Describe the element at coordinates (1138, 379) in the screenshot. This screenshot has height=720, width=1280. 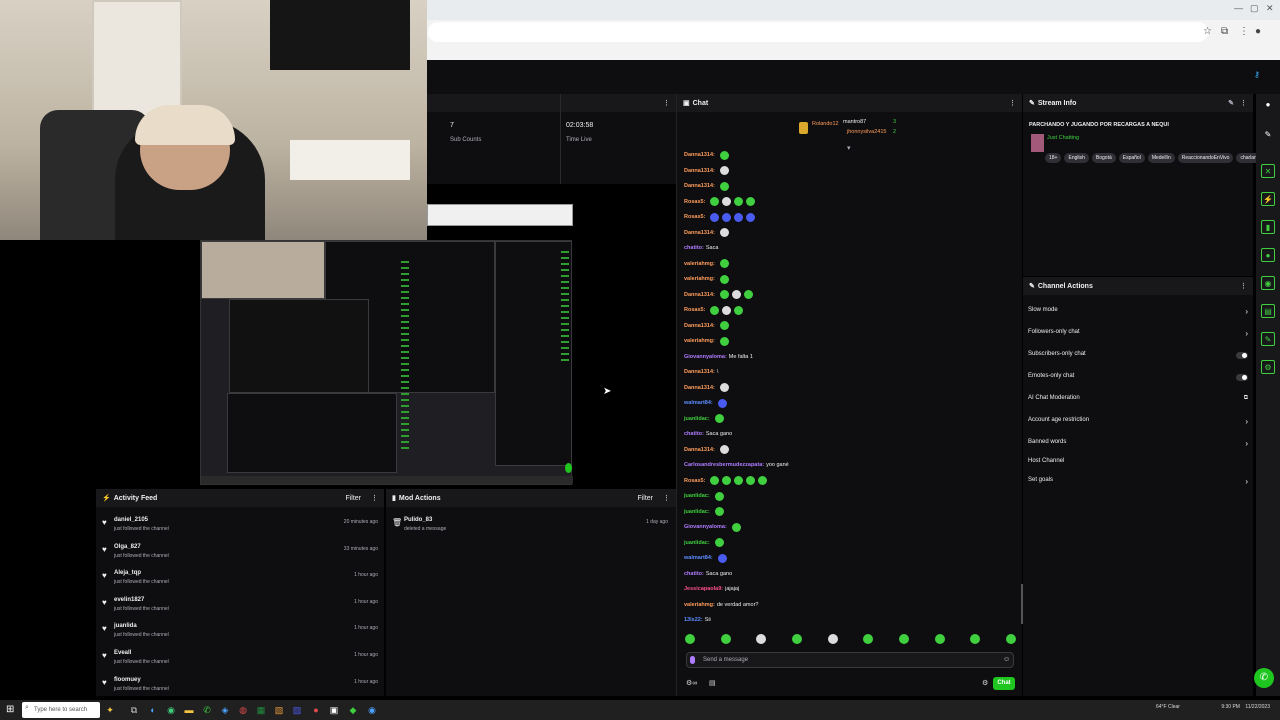
I see `channel-action-item: Emotes-only chat` at that location.